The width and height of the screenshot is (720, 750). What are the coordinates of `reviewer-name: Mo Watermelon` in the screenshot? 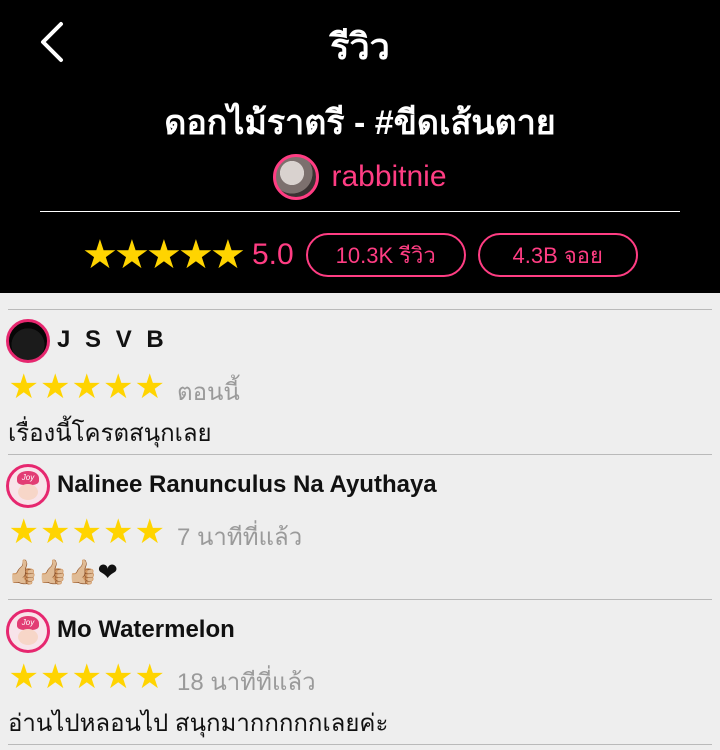 It's located at (146, 630).